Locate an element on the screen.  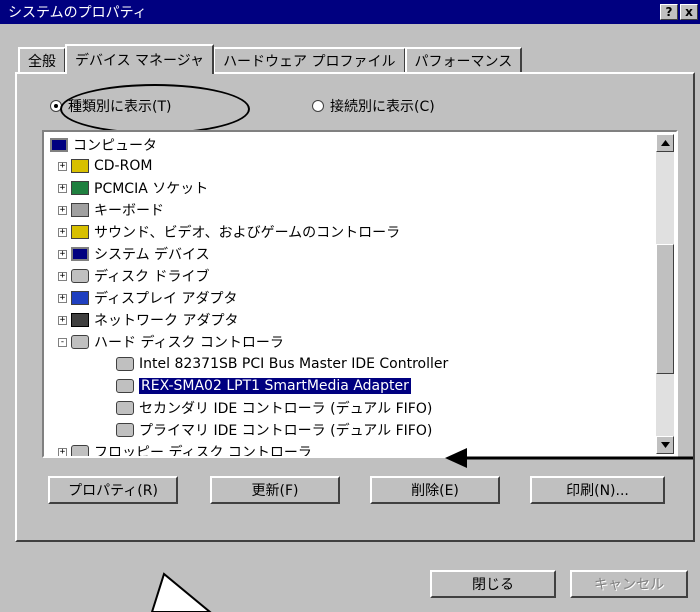
tree-item-label: PCMCIA ソケット is located at coordinates (151, 189).